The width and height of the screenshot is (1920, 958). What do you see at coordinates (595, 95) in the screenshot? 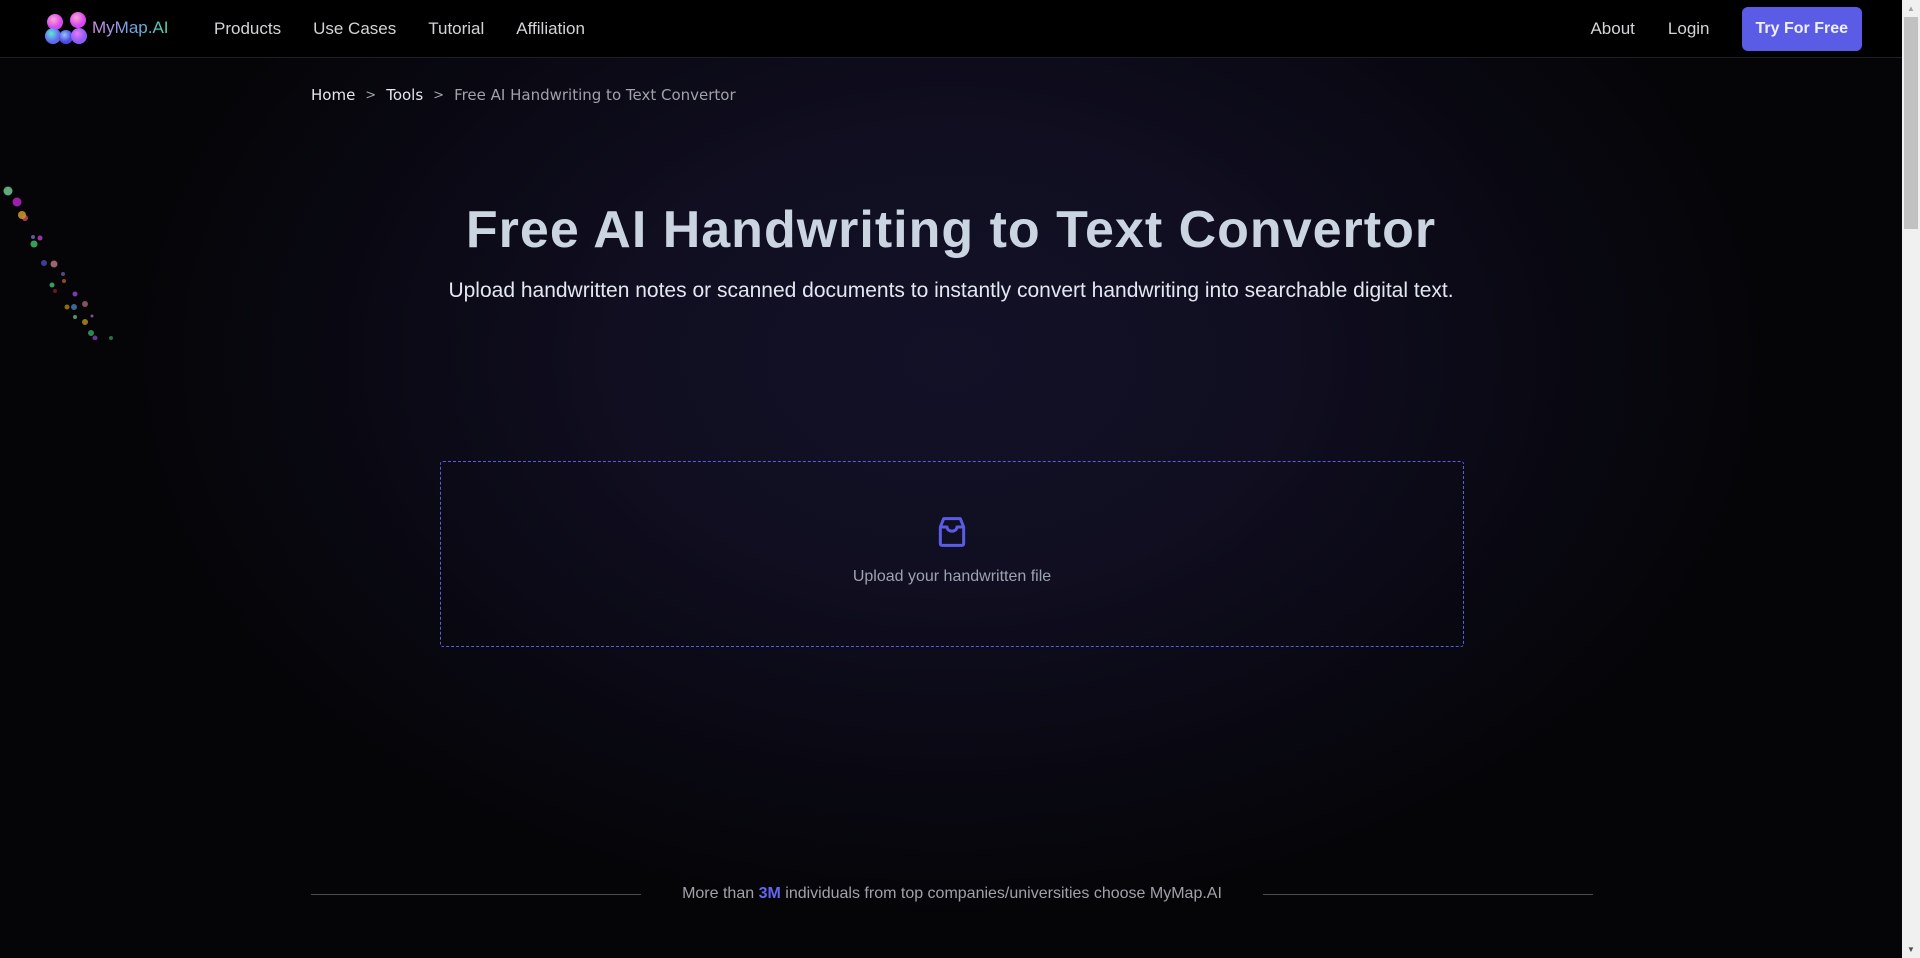
I see `breadcrumb-current: Free AI Handwriting to Text Convertor` at bounding box center [595, 95].